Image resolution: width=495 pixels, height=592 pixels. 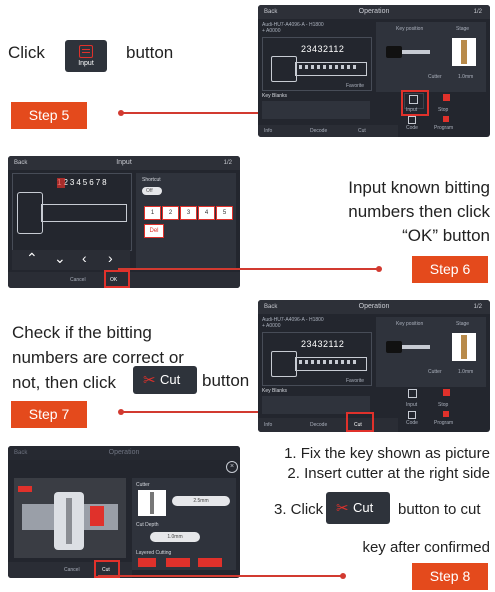 I want to click on input-key-head, so click(x=30, y=213).